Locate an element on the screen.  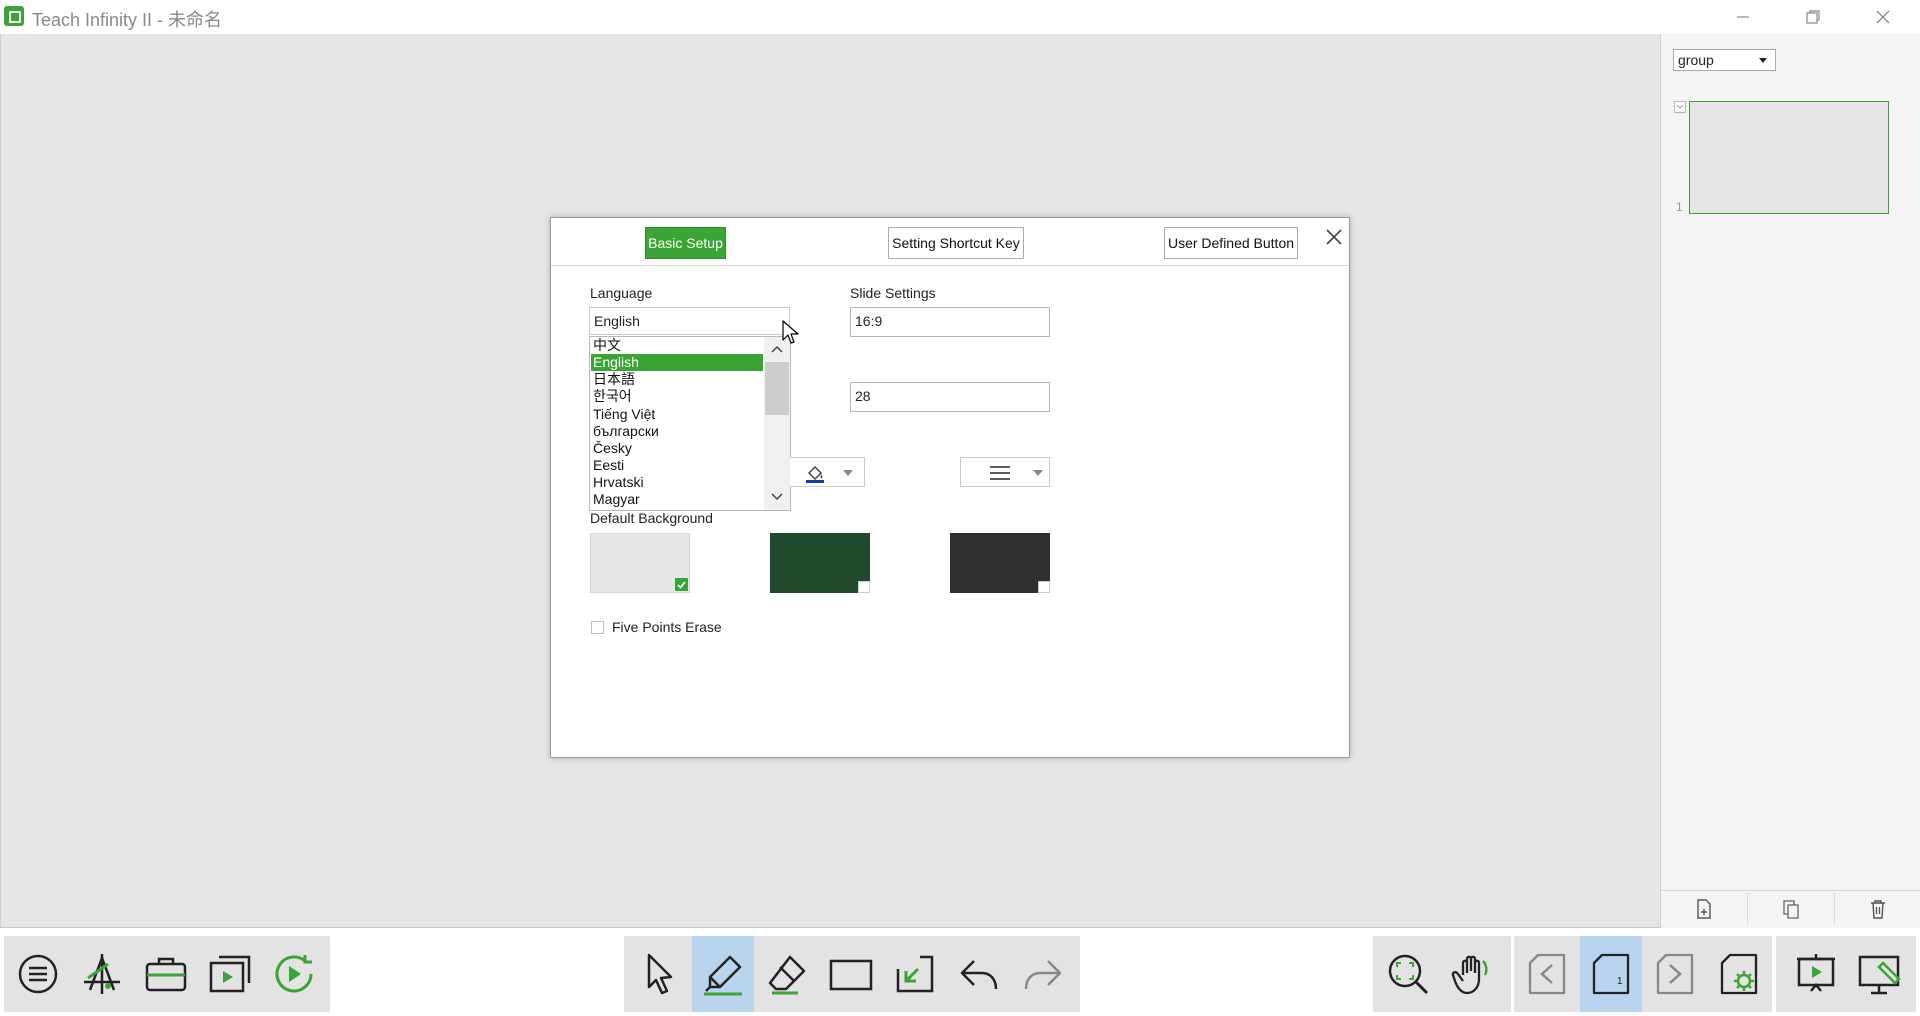
previous-page-icon is located at coordinates (1547, 974).